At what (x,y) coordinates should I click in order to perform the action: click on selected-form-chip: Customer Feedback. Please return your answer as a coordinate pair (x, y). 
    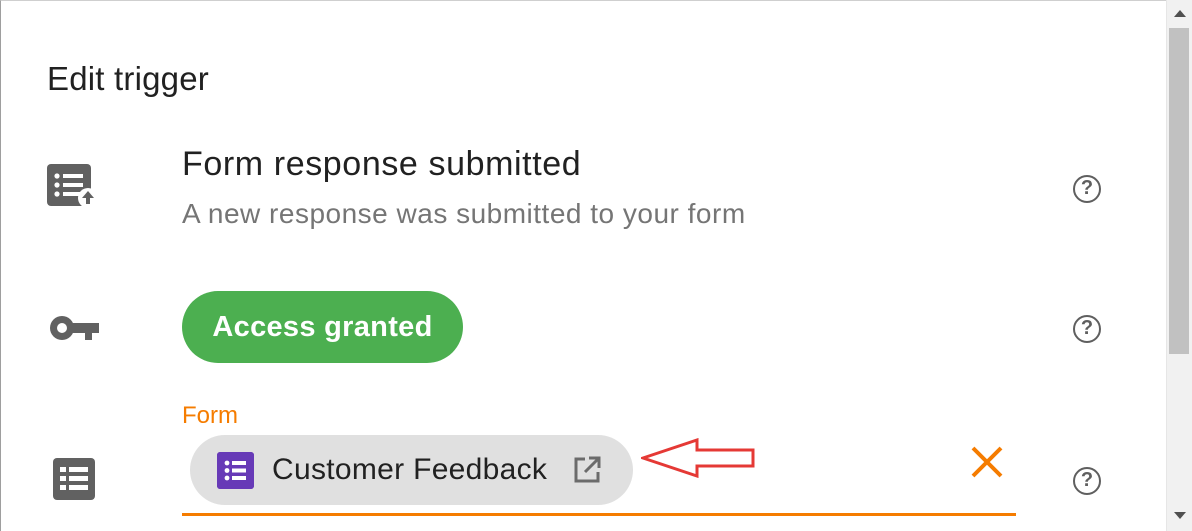
    Looking at the image, I should click on (411, 470).